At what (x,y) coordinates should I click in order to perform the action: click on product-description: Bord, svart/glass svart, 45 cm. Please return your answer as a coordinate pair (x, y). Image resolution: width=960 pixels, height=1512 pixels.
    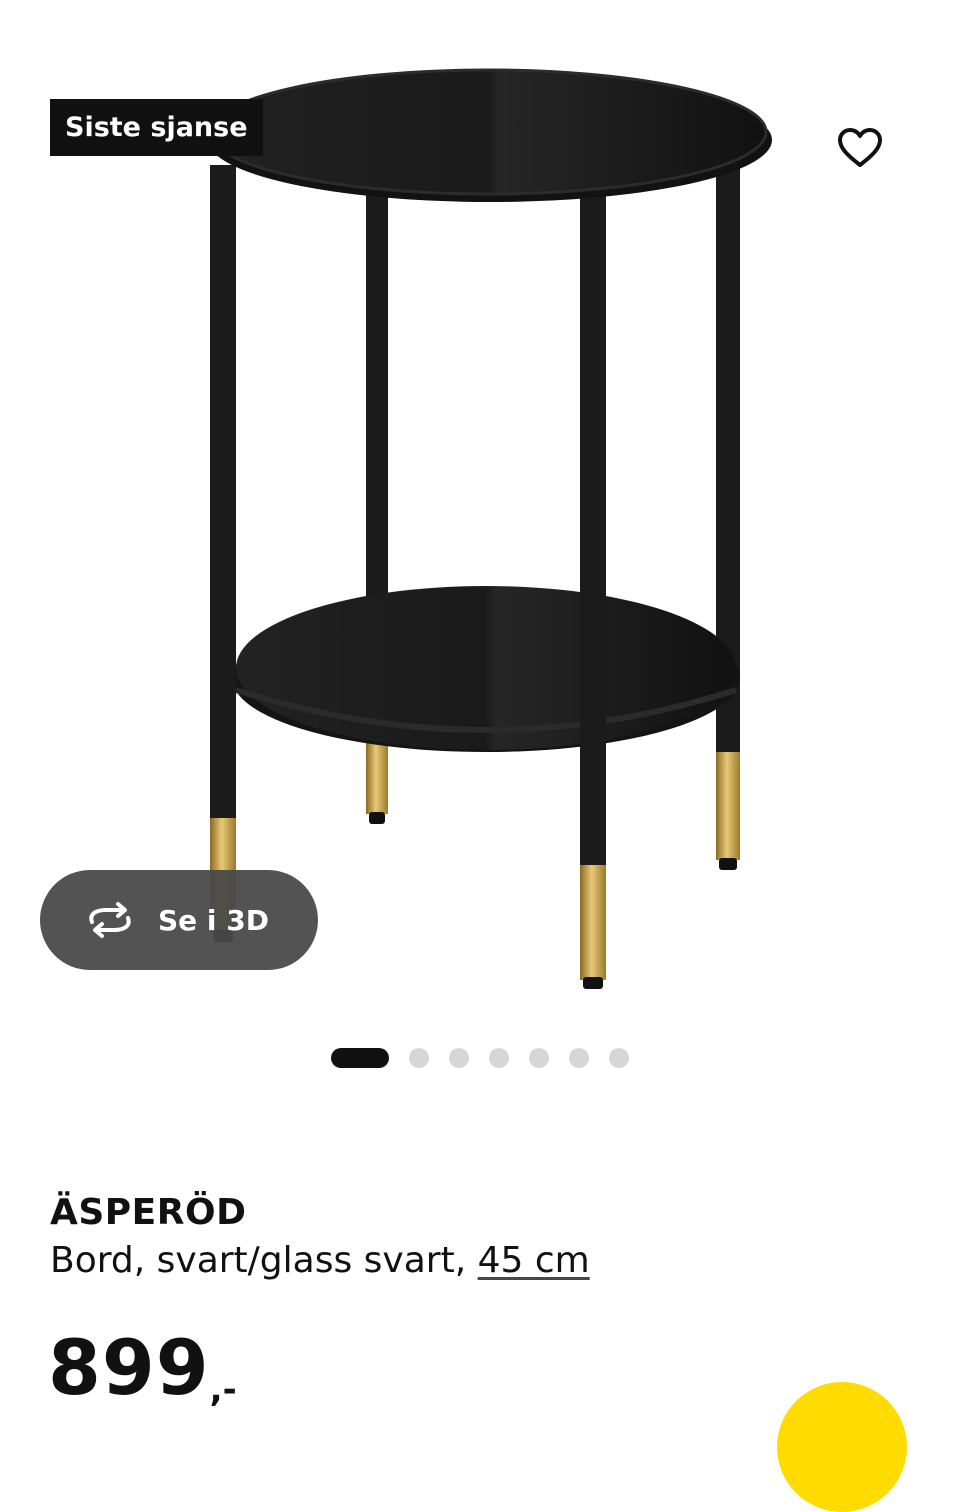
    Looking at the image, I should click on (320, 1260).